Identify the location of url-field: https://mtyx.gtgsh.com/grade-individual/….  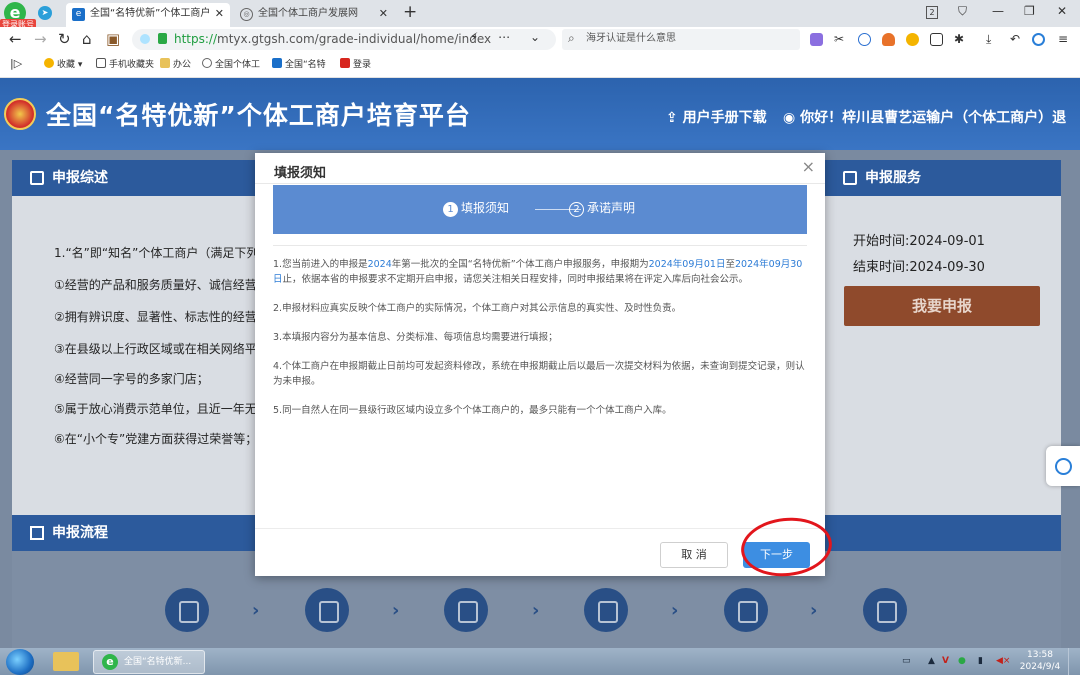
(344, 39).